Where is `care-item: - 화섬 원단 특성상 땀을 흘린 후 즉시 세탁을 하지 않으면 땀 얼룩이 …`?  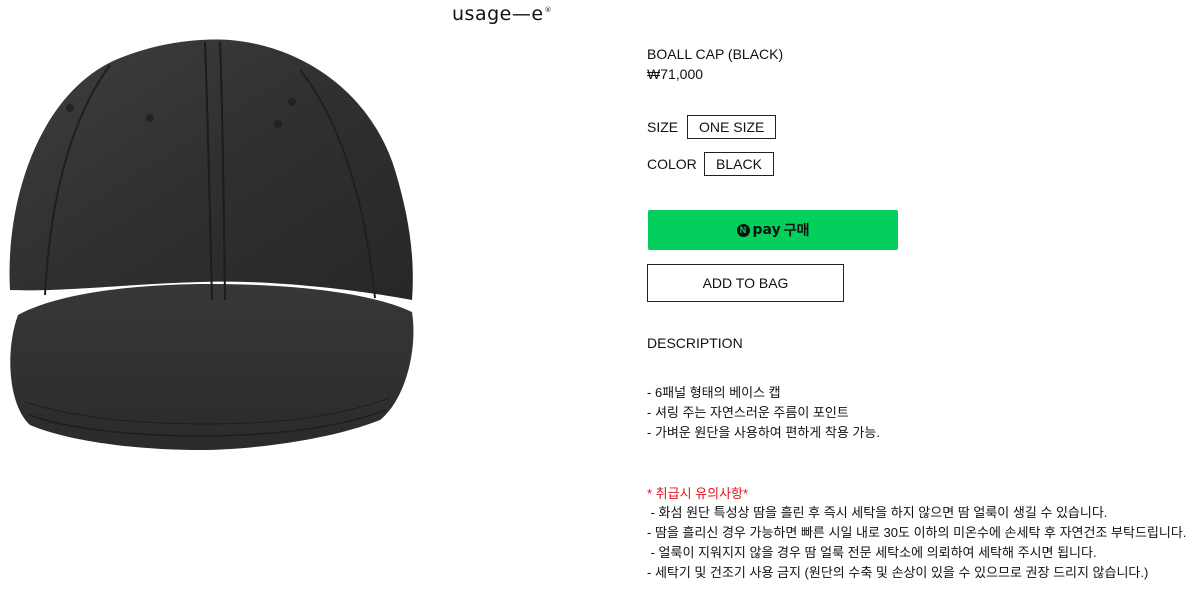 care-item: - 화섬 원단 특성상 땀을 흘린 후 즉시 세탁을 하지 않으면 땀 얼룩이 … is located at coordinates (877, 512).